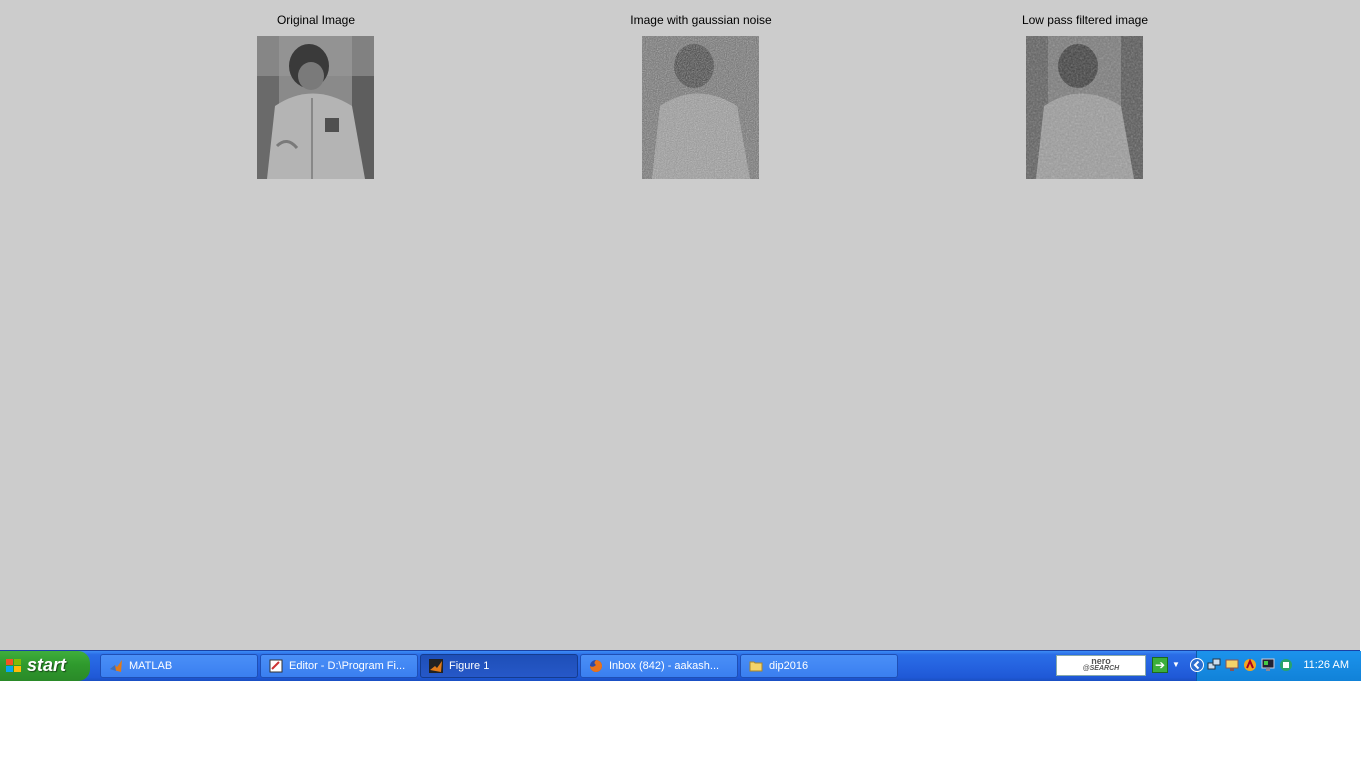  Describe the element at coordinates (151, 666) in the screenshot. I see `taskbar-item-label: MATLAB` at that location.